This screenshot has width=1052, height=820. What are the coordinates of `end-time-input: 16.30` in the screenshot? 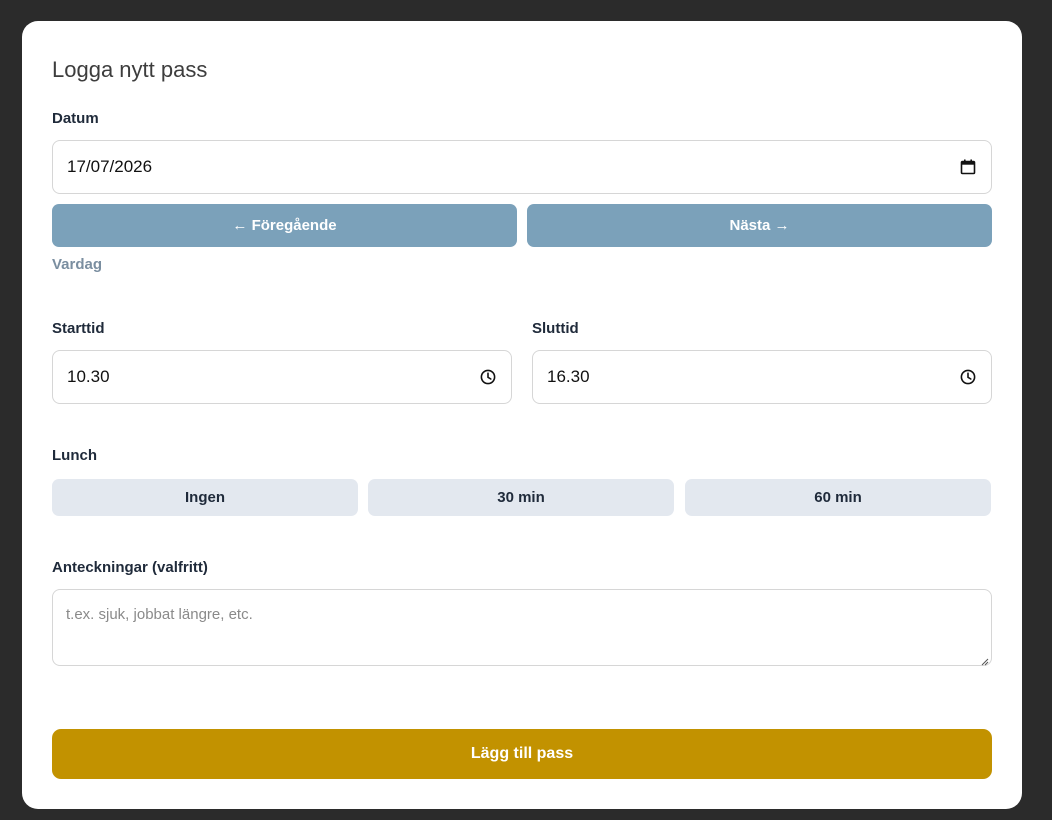 It's located at (762, 377).